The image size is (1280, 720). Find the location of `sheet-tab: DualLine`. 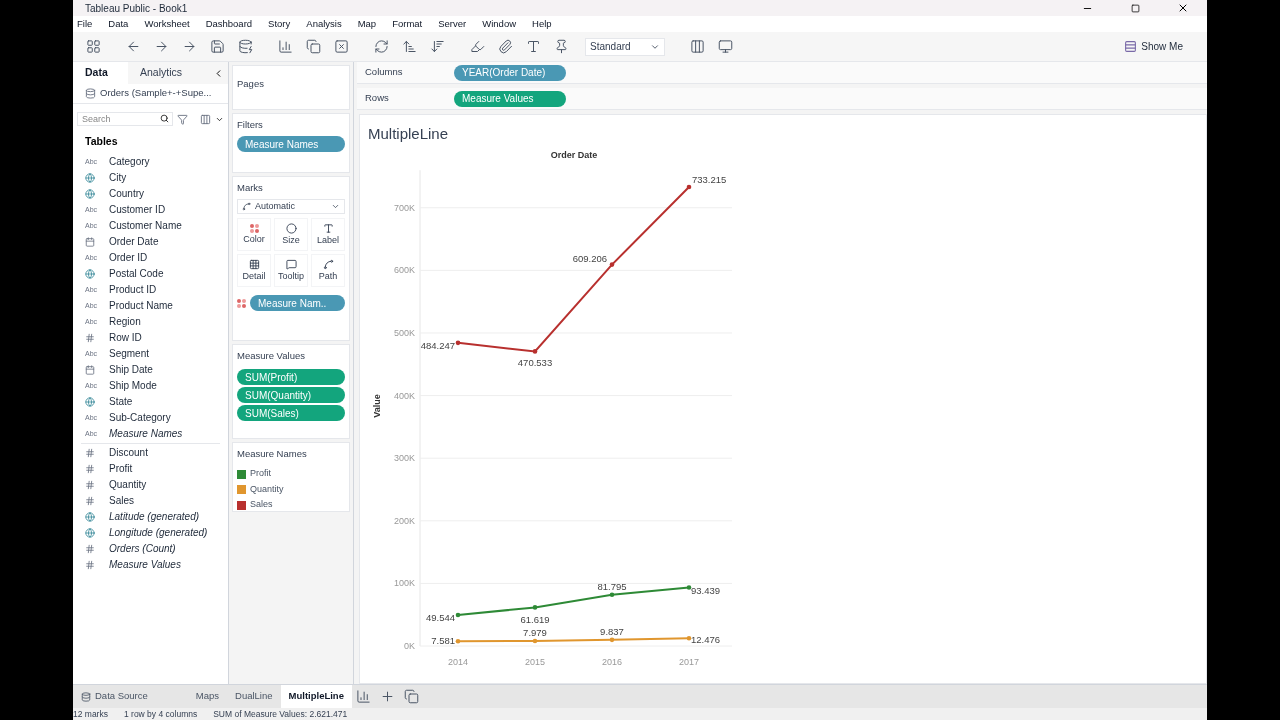

sheet-tab: DualLine is located at coordinates (254, 696).